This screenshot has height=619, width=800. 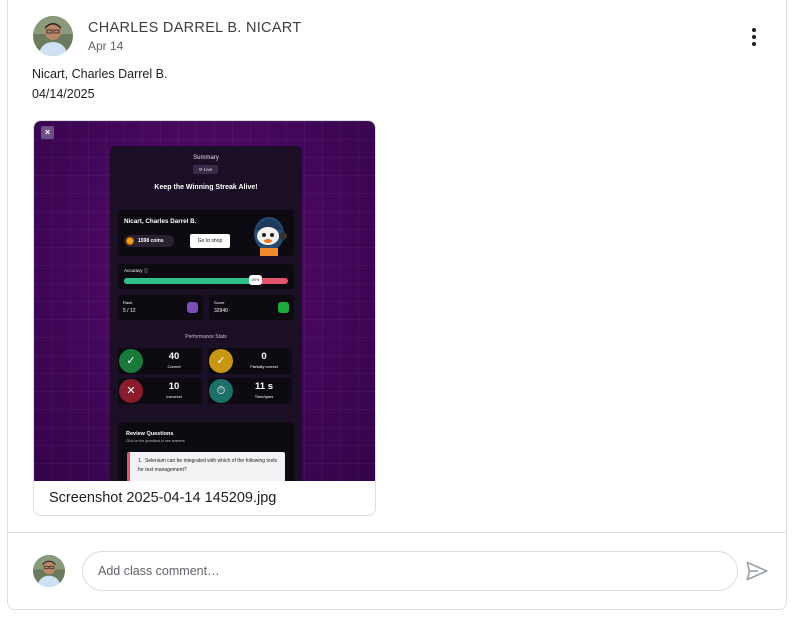 I want to click on post-date: Apr 14, so click(x=106, y=46).